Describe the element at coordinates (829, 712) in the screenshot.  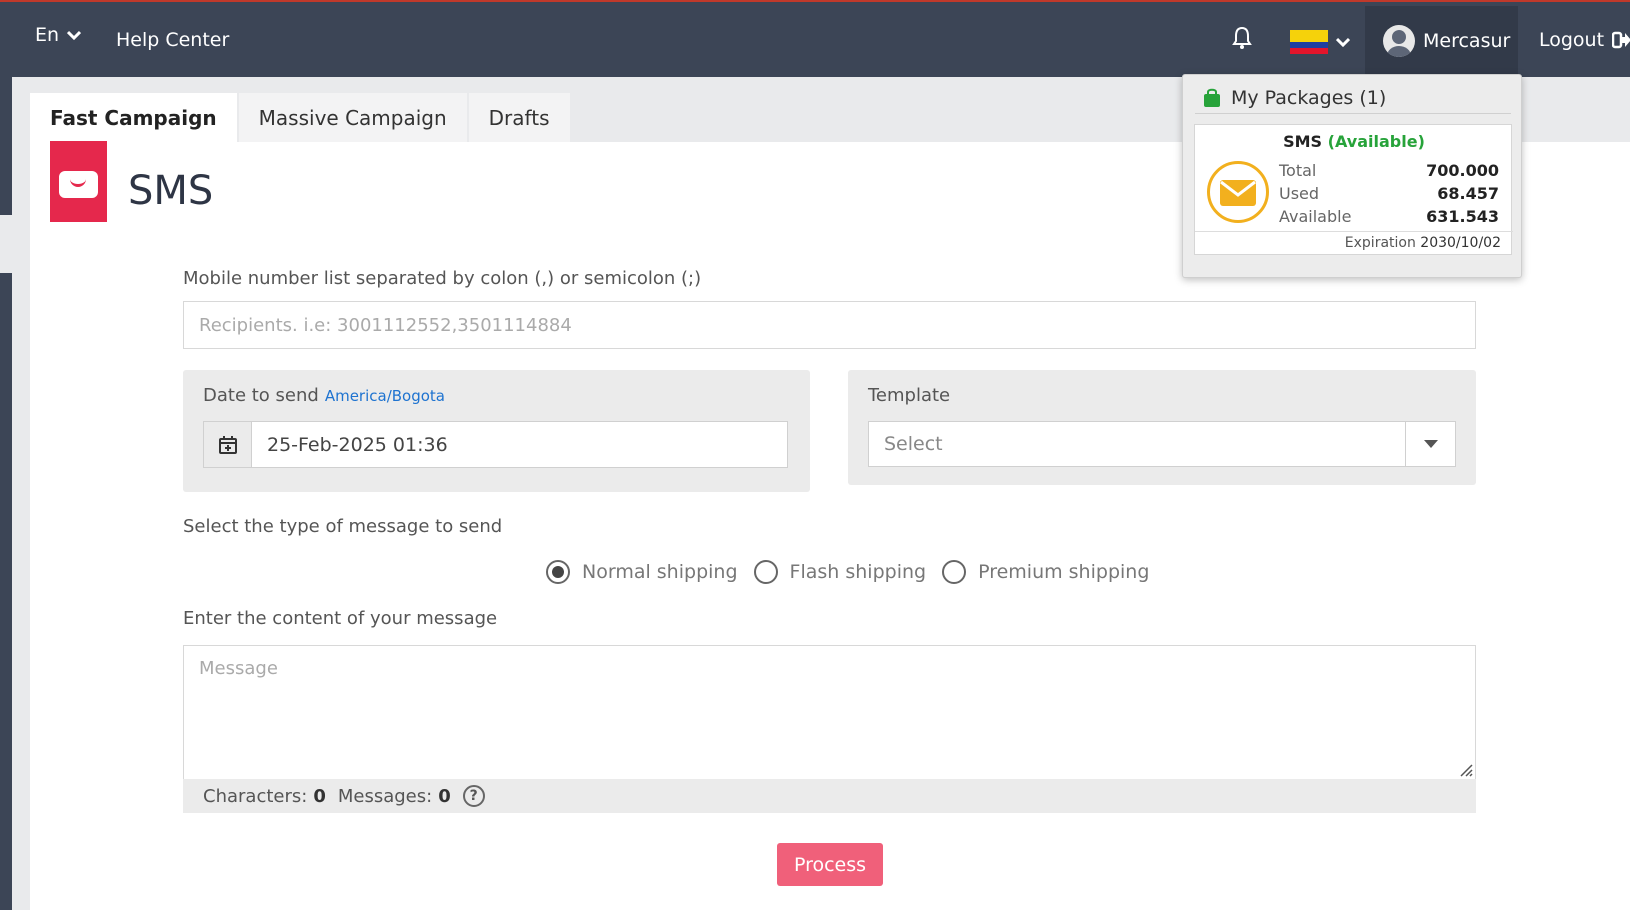
I see `message-textarea: Message` at that location.